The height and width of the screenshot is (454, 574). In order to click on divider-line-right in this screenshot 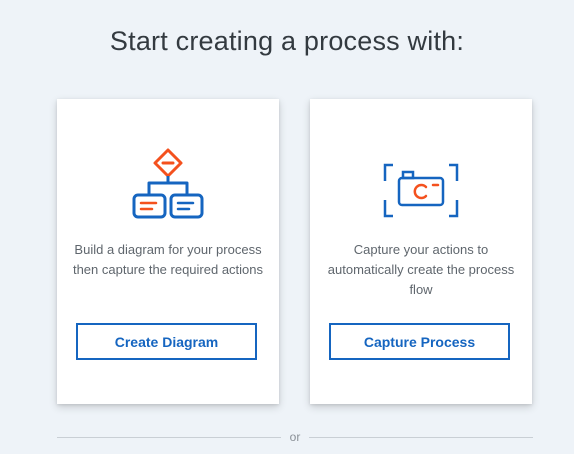, I will do `click(421, 437)`.